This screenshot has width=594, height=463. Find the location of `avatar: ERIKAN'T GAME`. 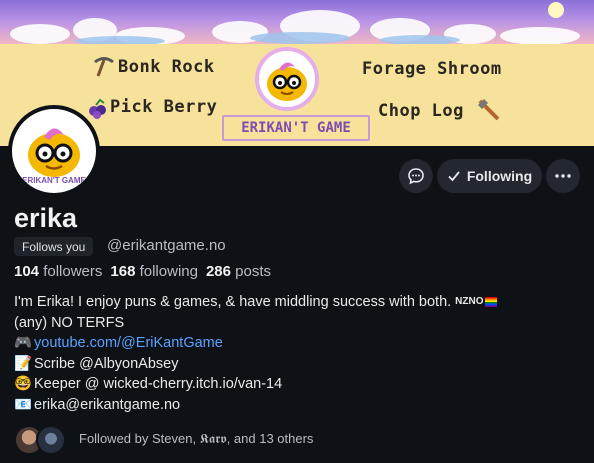

avatar: ERIKAN'T GAME is located at coordinates (54, 151).